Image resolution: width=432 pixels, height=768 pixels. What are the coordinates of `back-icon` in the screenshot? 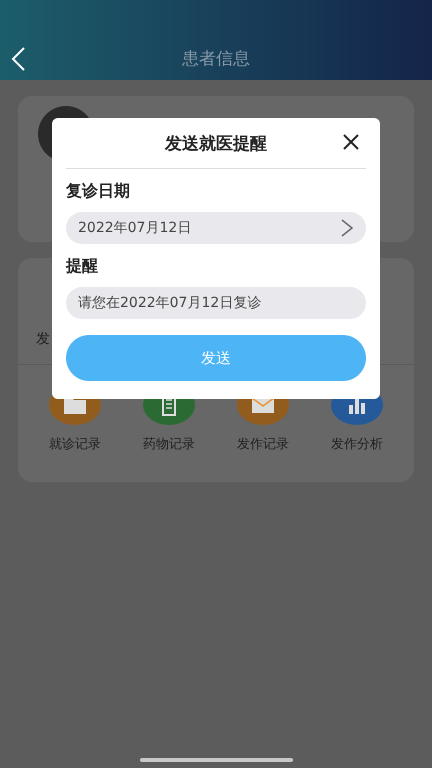 It's located at (18, 59).